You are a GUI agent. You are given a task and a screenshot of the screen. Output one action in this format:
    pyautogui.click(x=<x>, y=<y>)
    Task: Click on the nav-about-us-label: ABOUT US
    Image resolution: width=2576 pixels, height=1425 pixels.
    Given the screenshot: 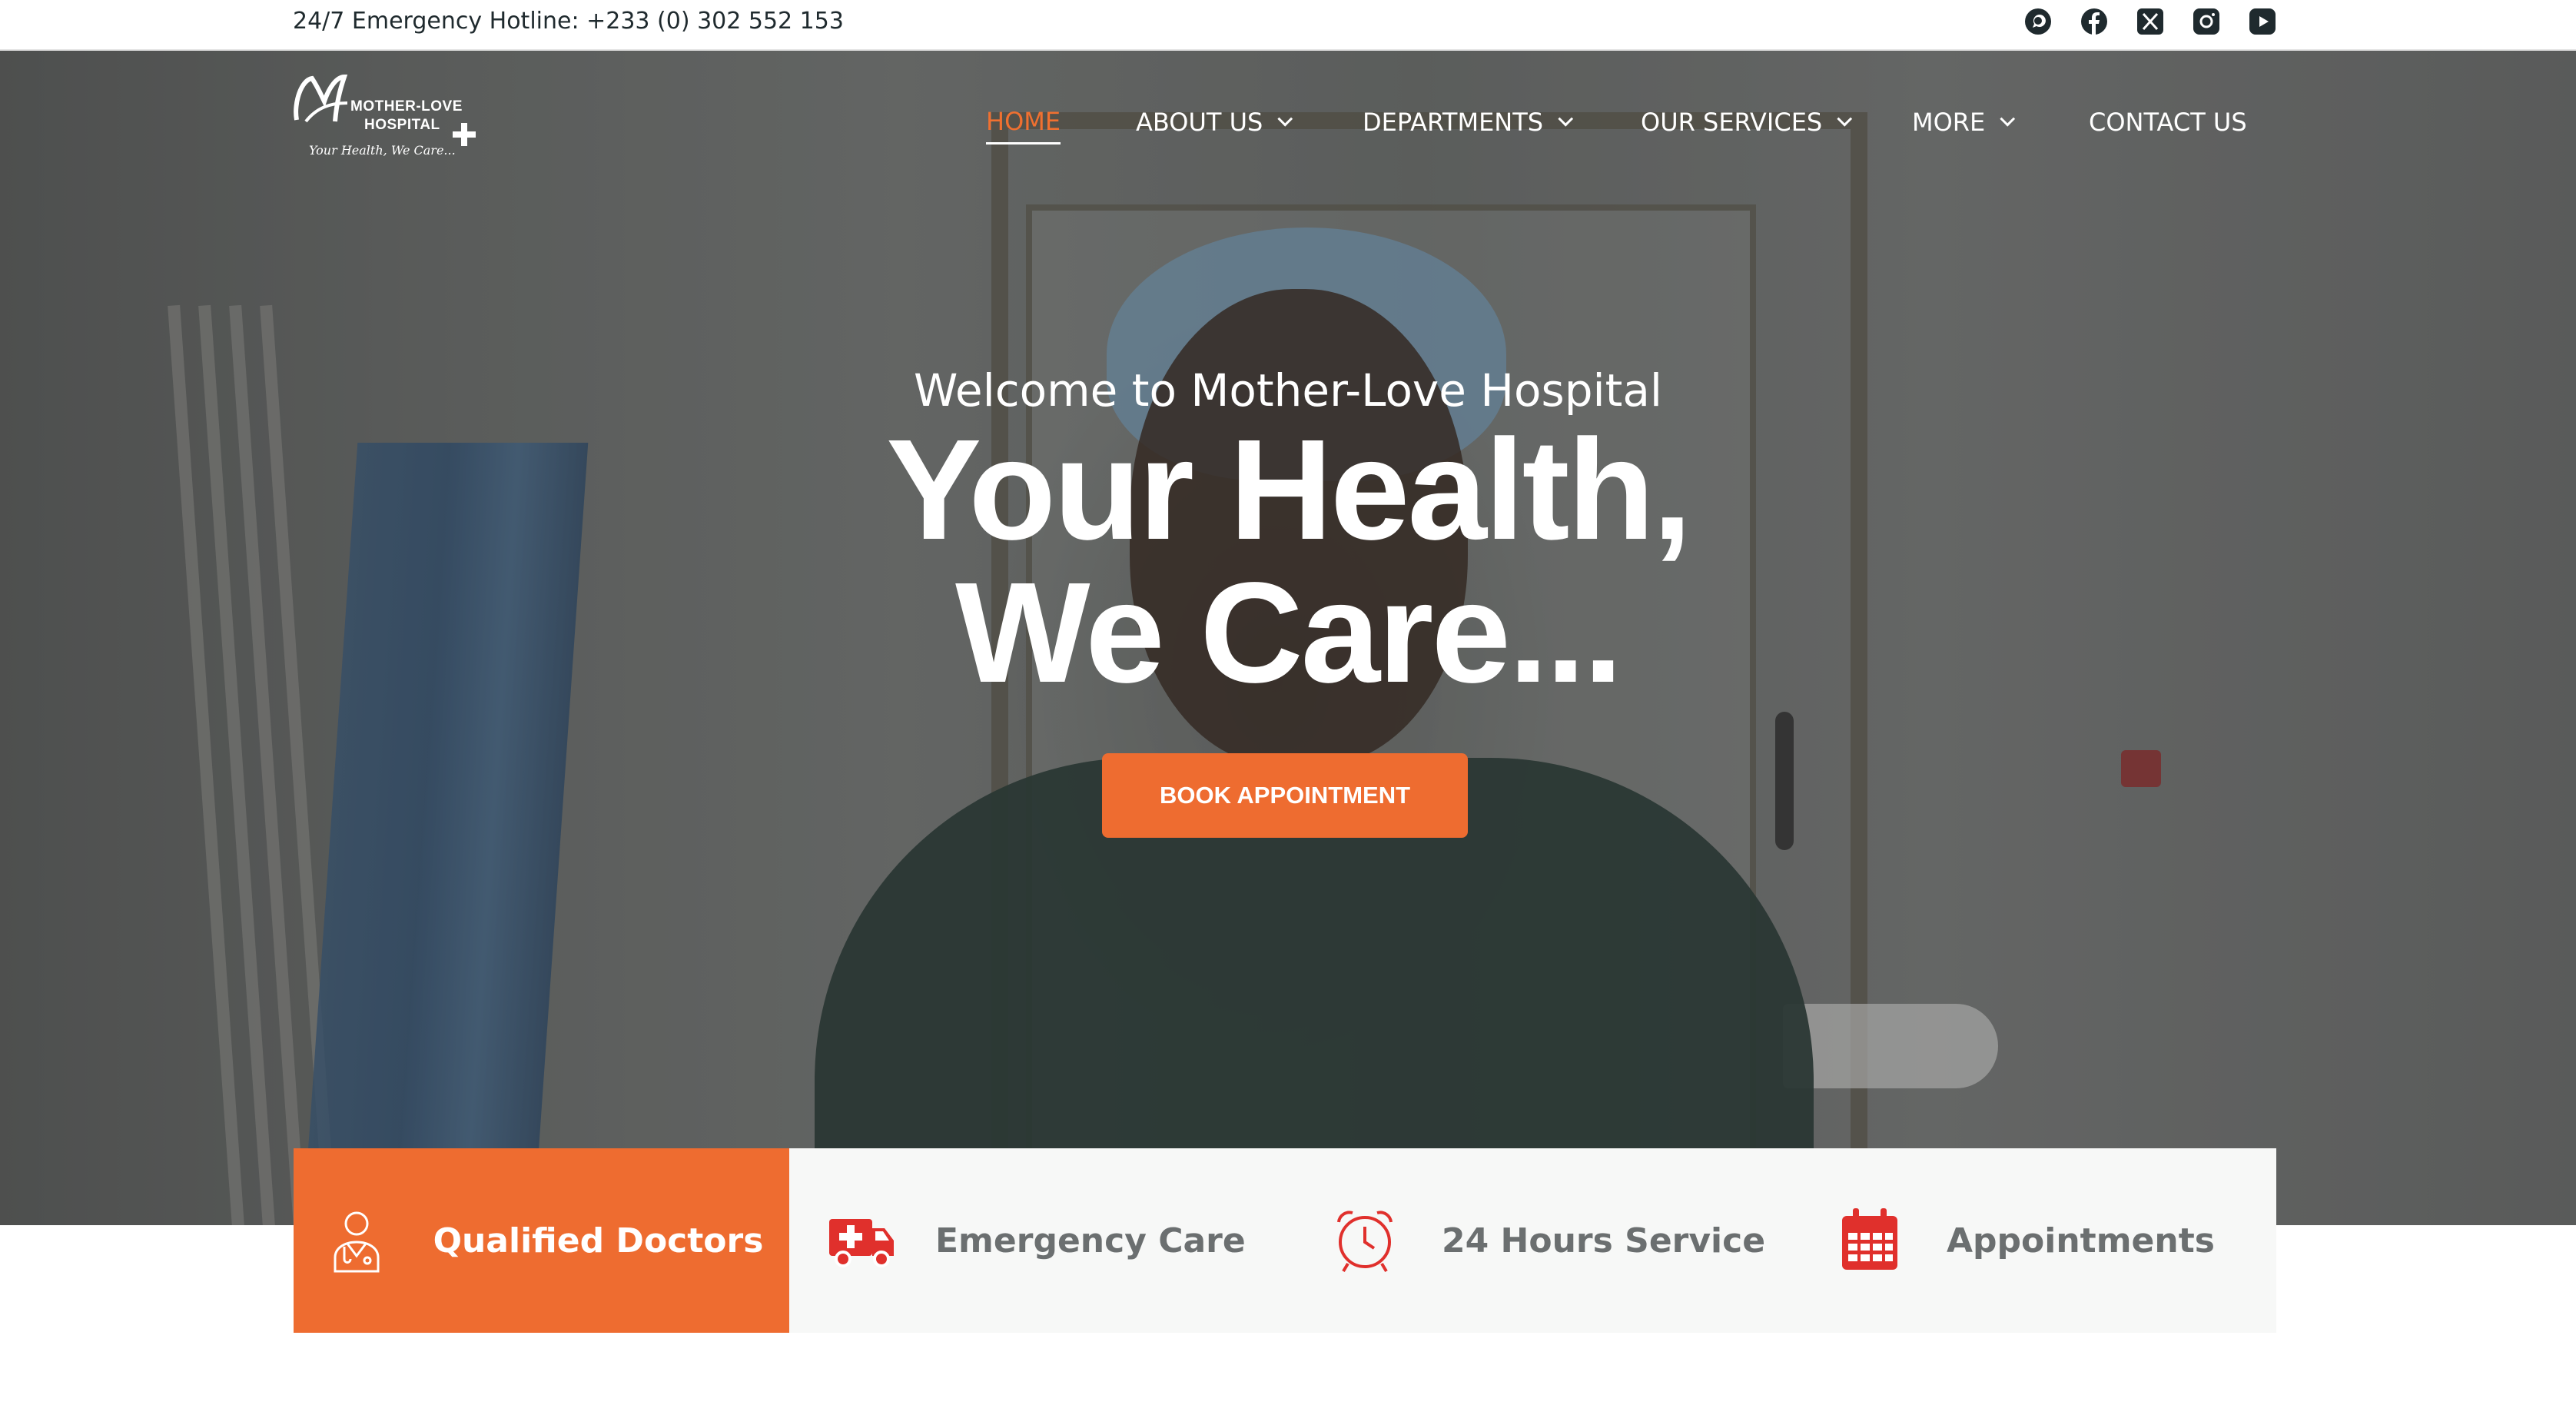 What is the action you would take?
    pyautogui.click(x=1199, y=122)
    